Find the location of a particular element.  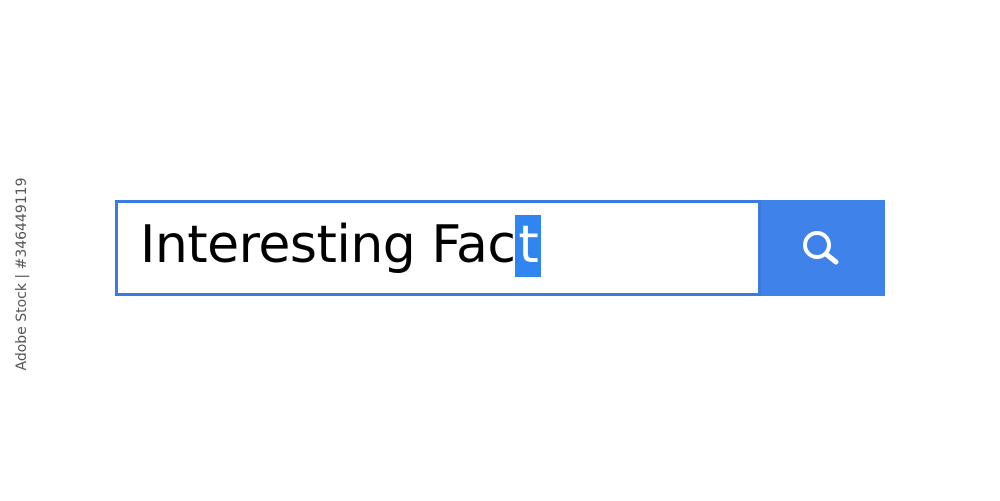

typed-text: Interesting Fac is located at coordinates (328, 245).